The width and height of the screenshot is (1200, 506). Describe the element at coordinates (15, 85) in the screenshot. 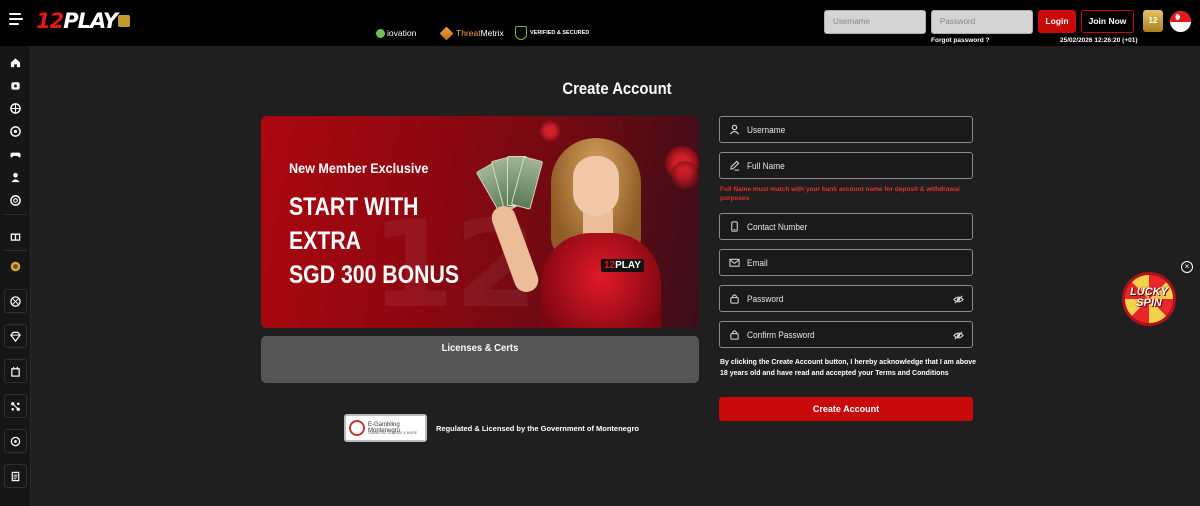

I see `sports-icon` at that location.